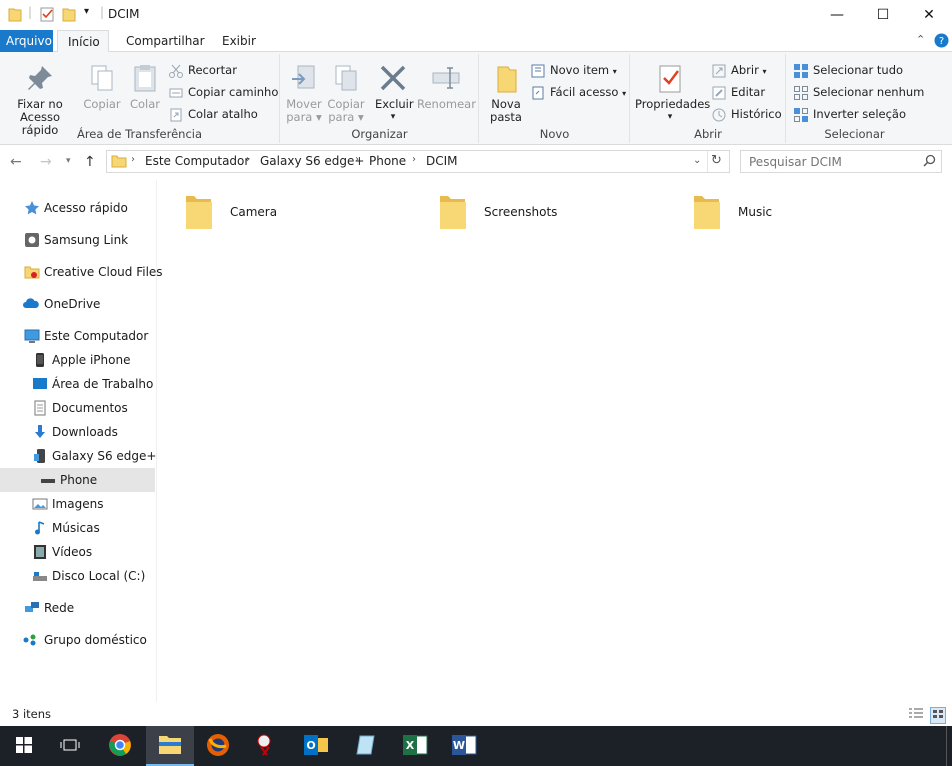 Image resolution: width=952 pixels, height=766 pixels. I want to click on select-none-label: Selecionar nenhum, so click(869, 92).